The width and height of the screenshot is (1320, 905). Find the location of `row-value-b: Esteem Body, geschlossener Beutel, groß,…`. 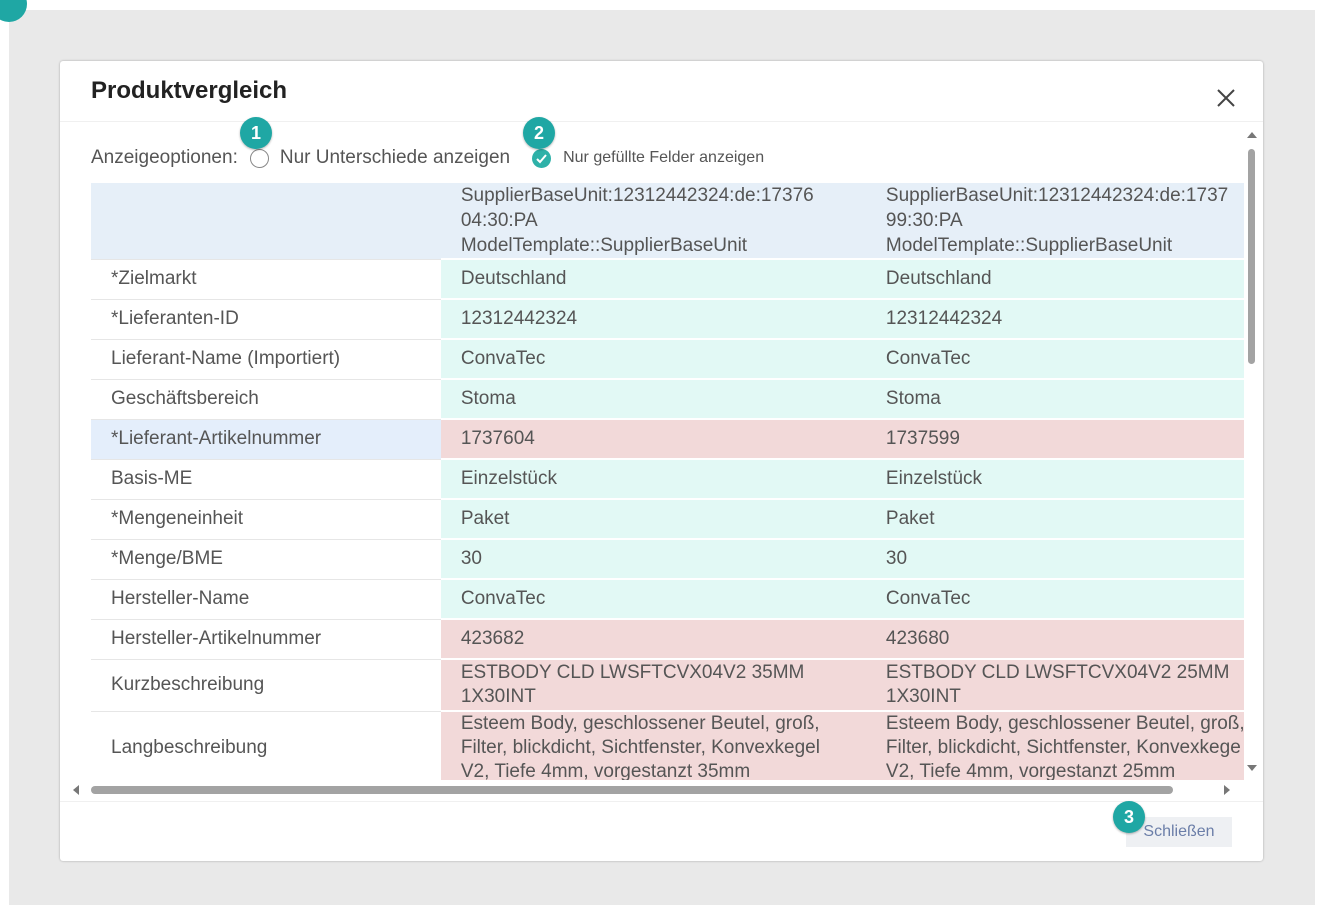

row-value-b: Esteem Body, geschlossener Beutel, groß,… is located at coordinates (1054, 745).